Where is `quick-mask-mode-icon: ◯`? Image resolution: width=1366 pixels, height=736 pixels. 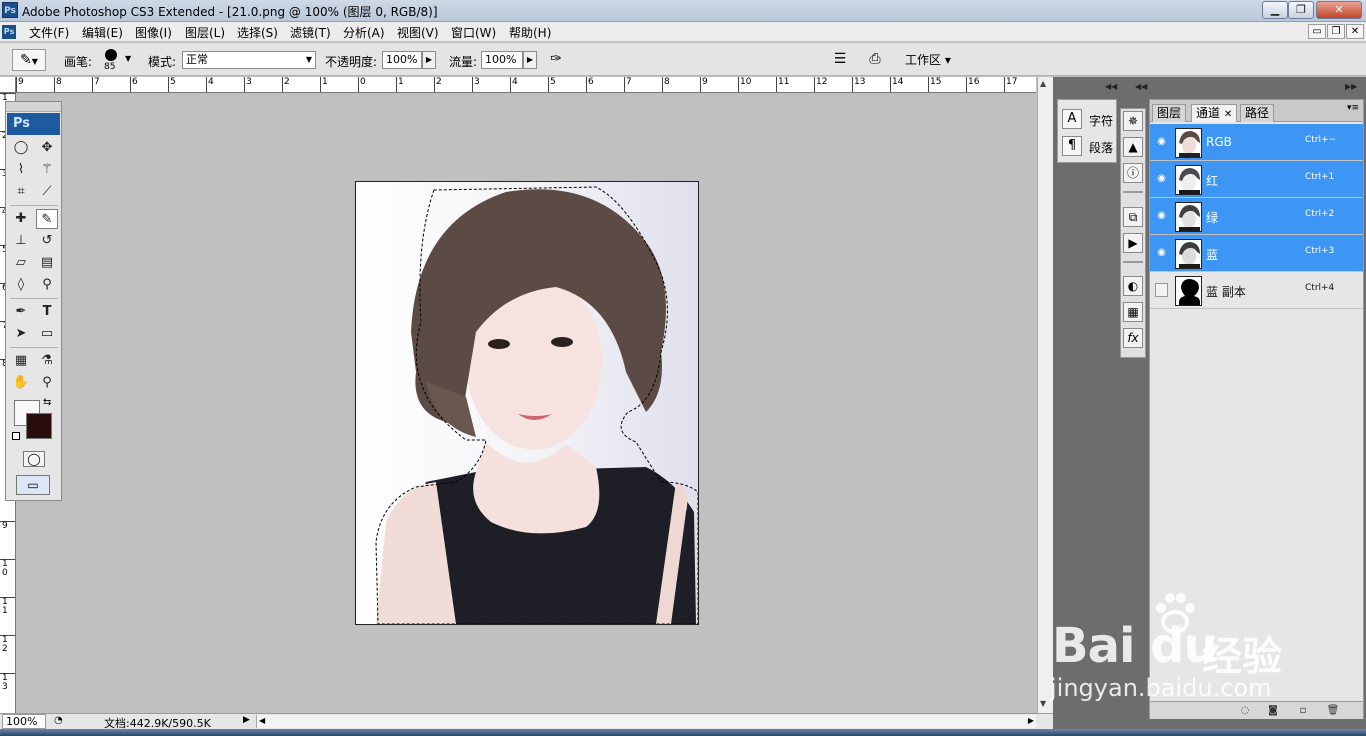
quick-mask-mode-icon: ◯ is located at coordinates (34, 459).